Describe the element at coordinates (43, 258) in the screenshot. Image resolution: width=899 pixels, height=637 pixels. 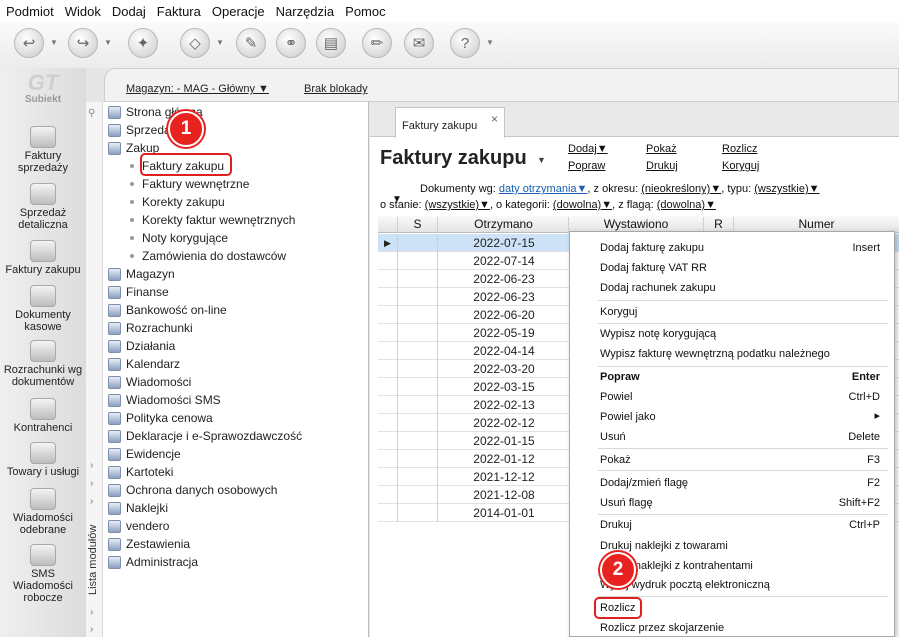
I see `nav-faktury-zakupu: Faktury zakupu` at that location.